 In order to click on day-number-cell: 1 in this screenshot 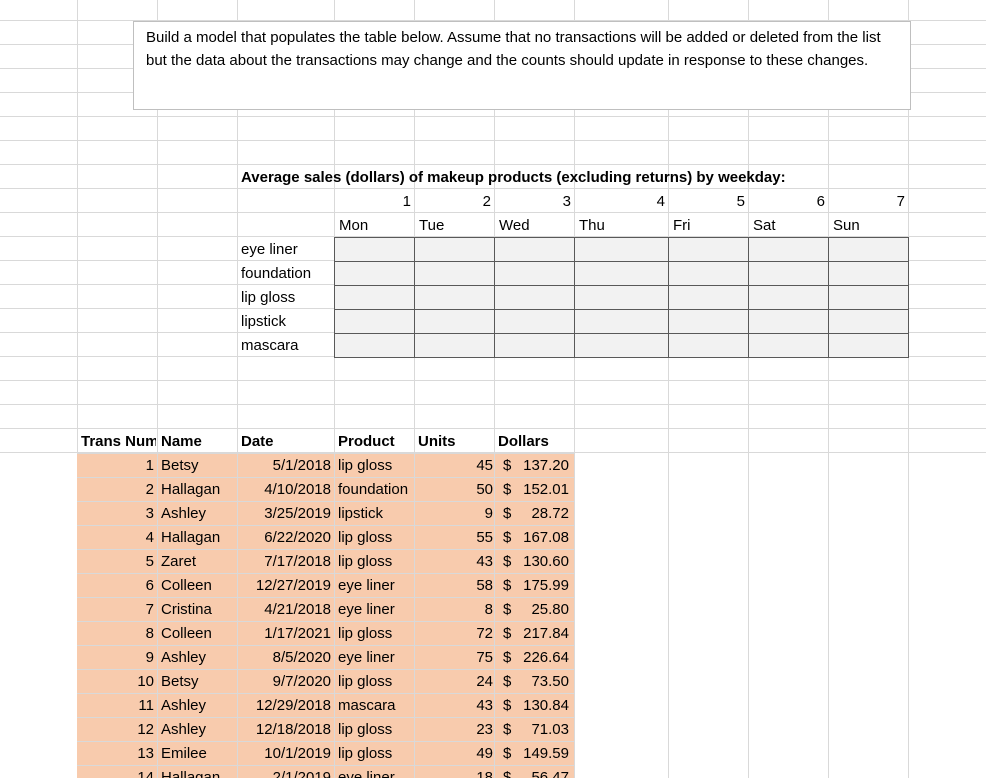, I will do `click(373, 202)`.